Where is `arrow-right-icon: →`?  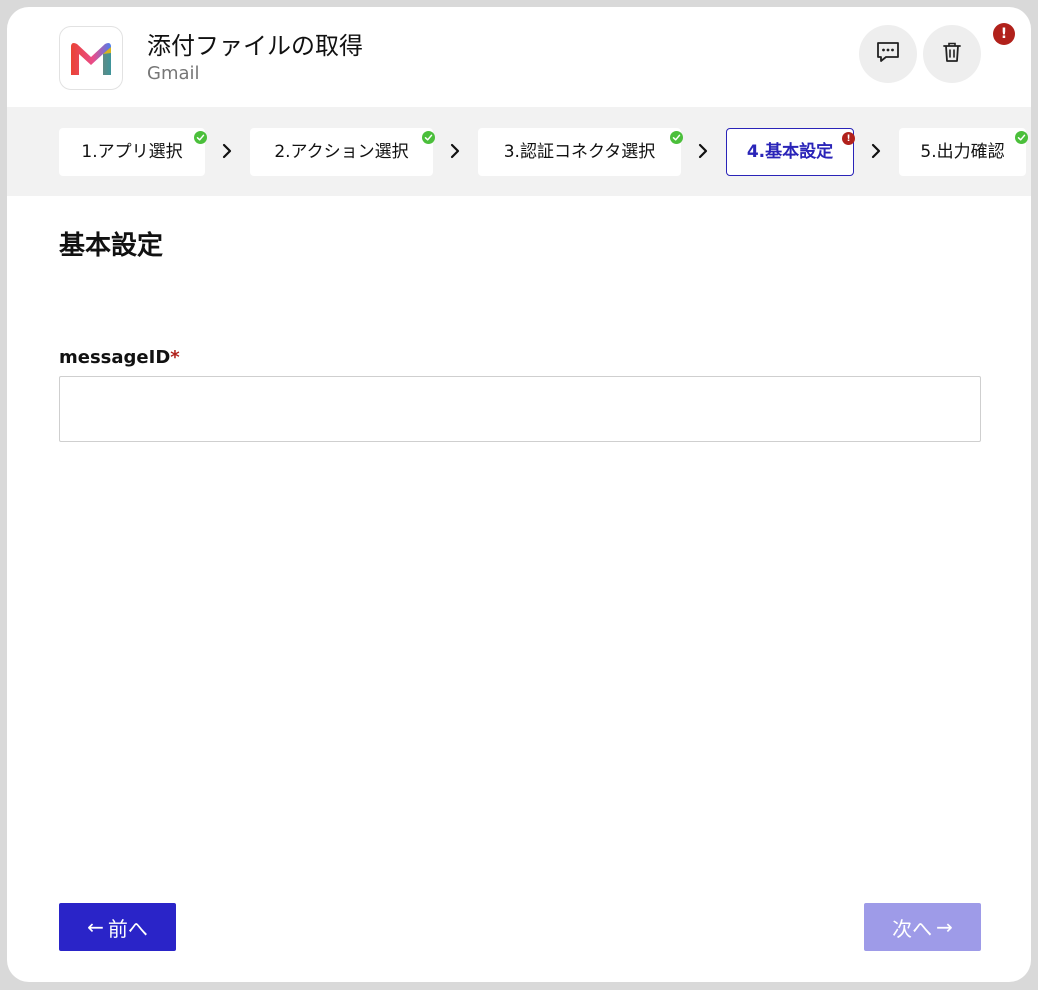 arrow-right-icon: → is located at coordinates (944, 927).